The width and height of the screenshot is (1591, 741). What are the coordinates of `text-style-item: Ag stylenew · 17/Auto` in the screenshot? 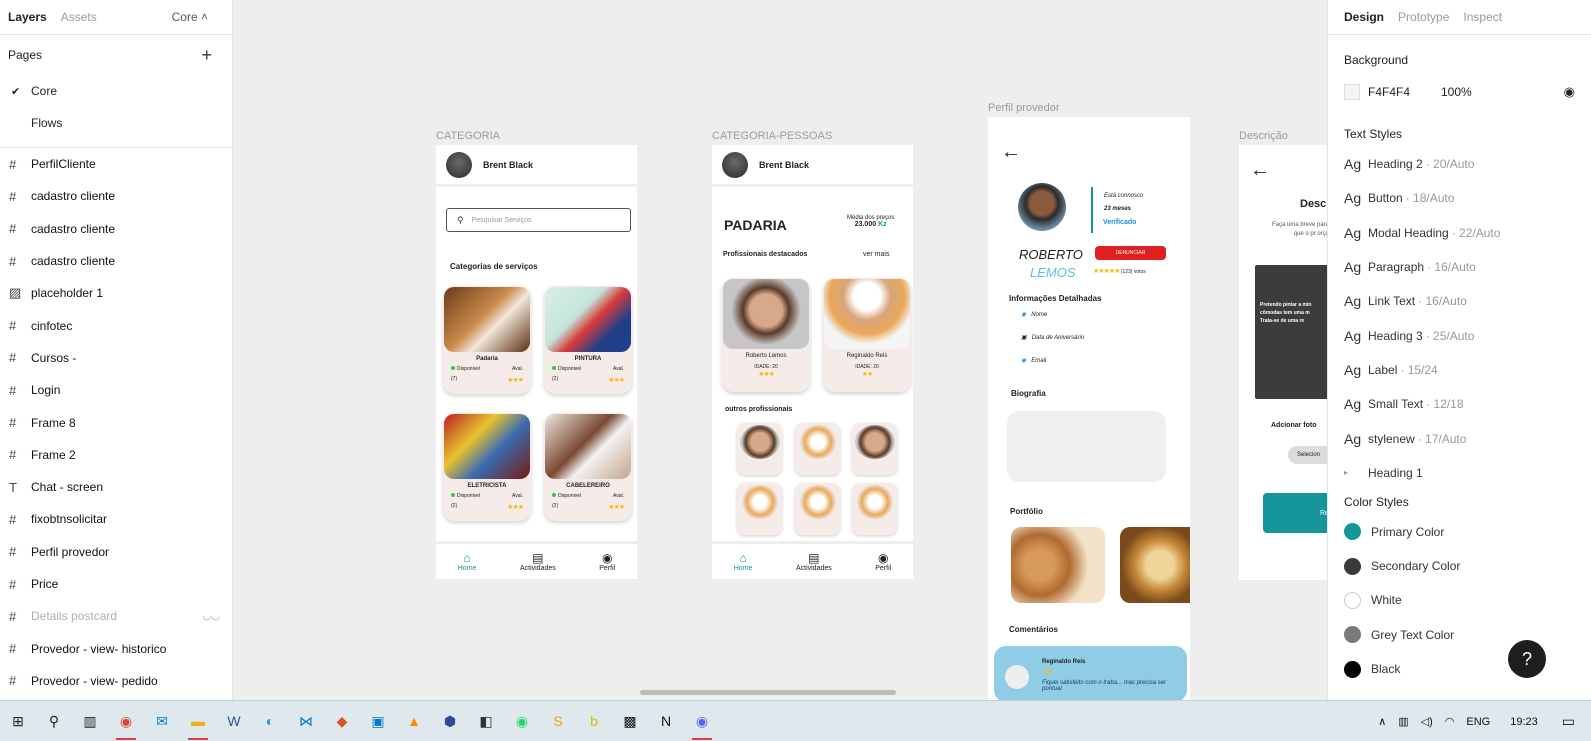 It's located at (1459, 438).